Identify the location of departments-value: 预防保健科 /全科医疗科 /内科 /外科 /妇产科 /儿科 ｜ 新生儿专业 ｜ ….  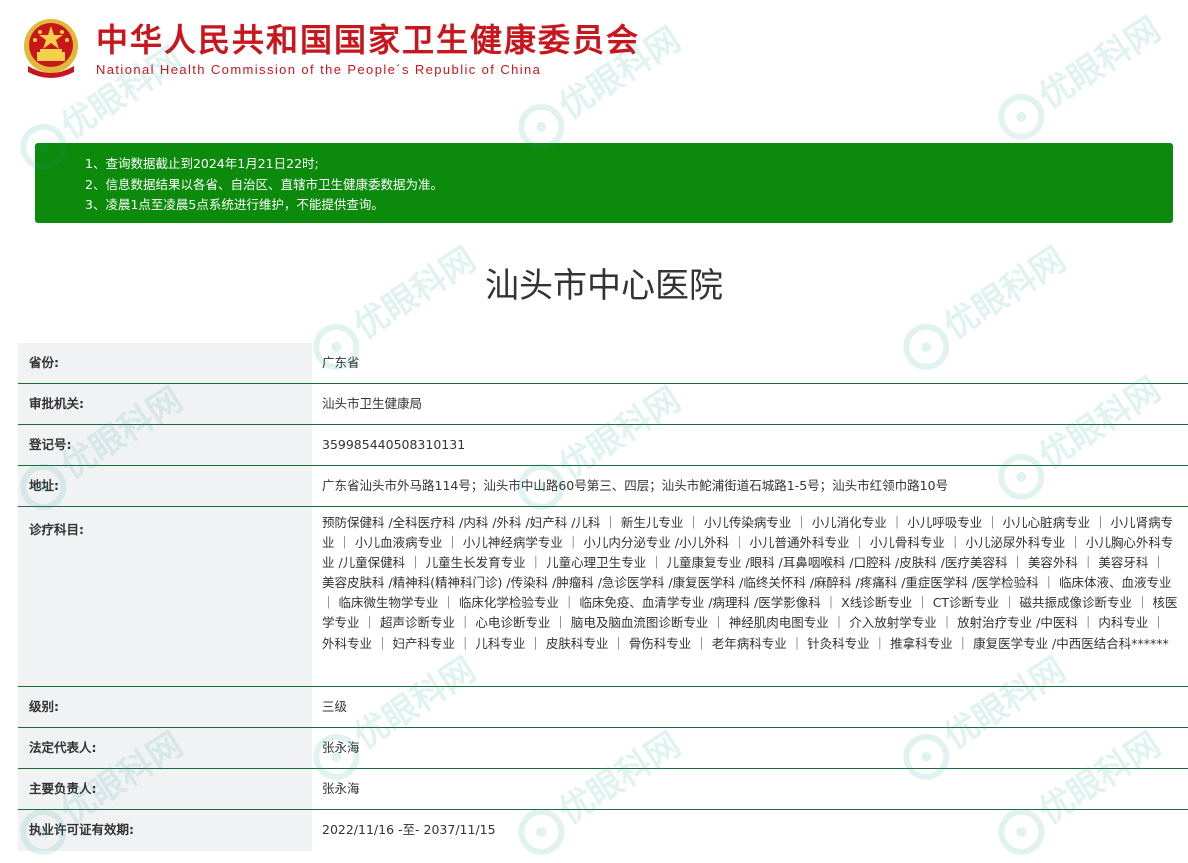
(750, 583).